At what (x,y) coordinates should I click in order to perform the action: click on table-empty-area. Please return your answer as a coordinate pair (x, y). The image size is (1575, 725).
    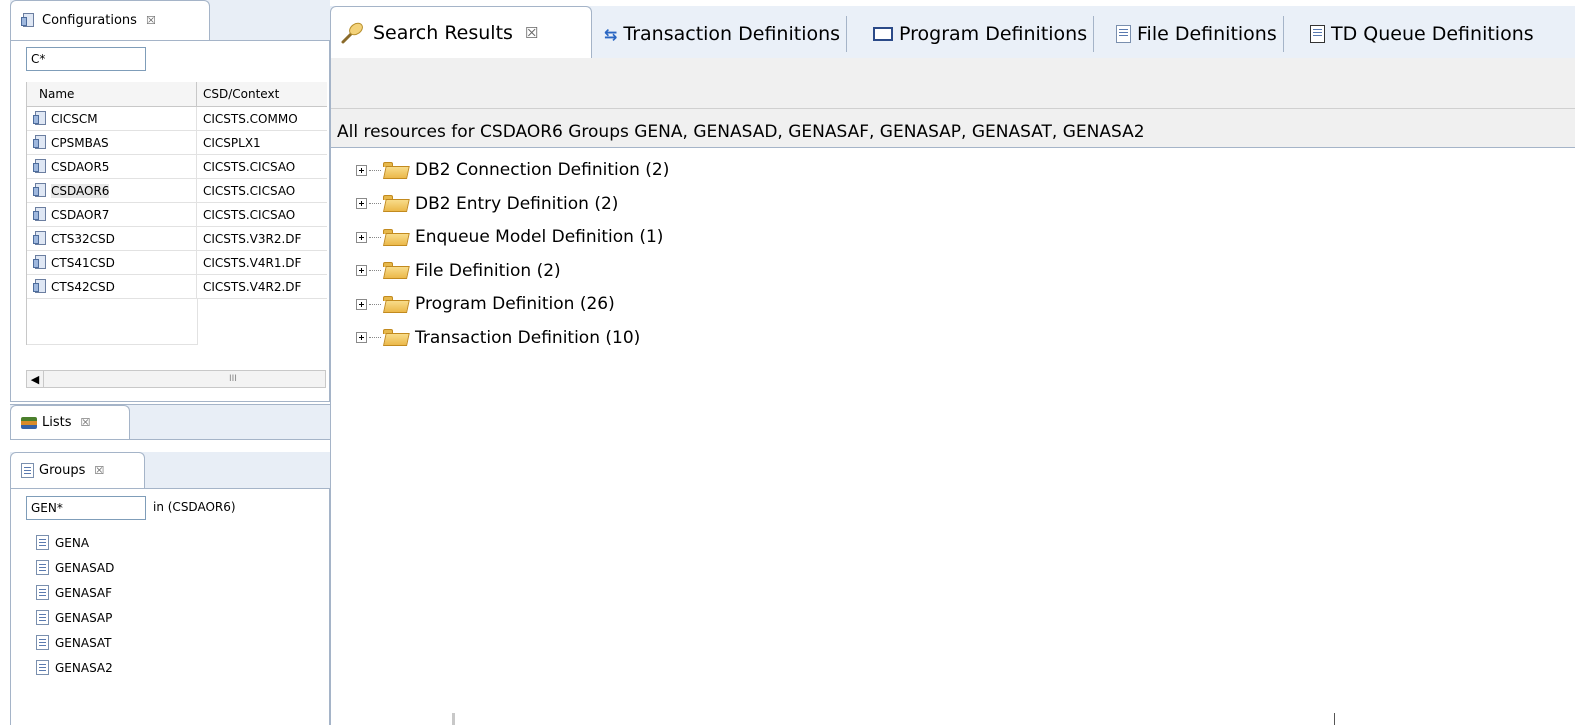
    Looking at the image, I should click on (177, 322).